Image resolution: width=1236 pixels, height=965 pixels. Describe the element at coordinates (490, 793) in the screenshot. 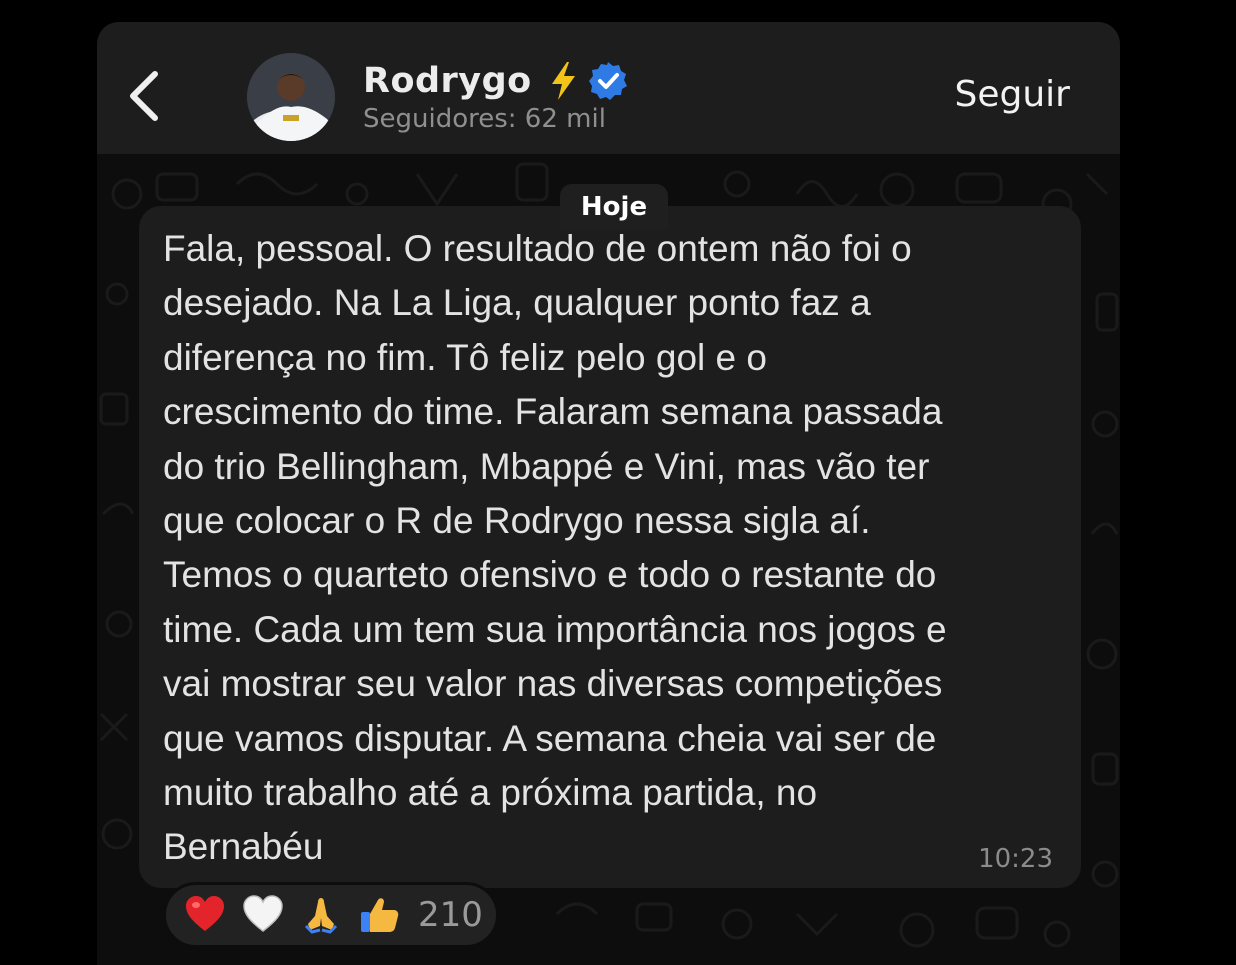

I see `message-line: muito trabalho até a próxima partida, no` at that location.